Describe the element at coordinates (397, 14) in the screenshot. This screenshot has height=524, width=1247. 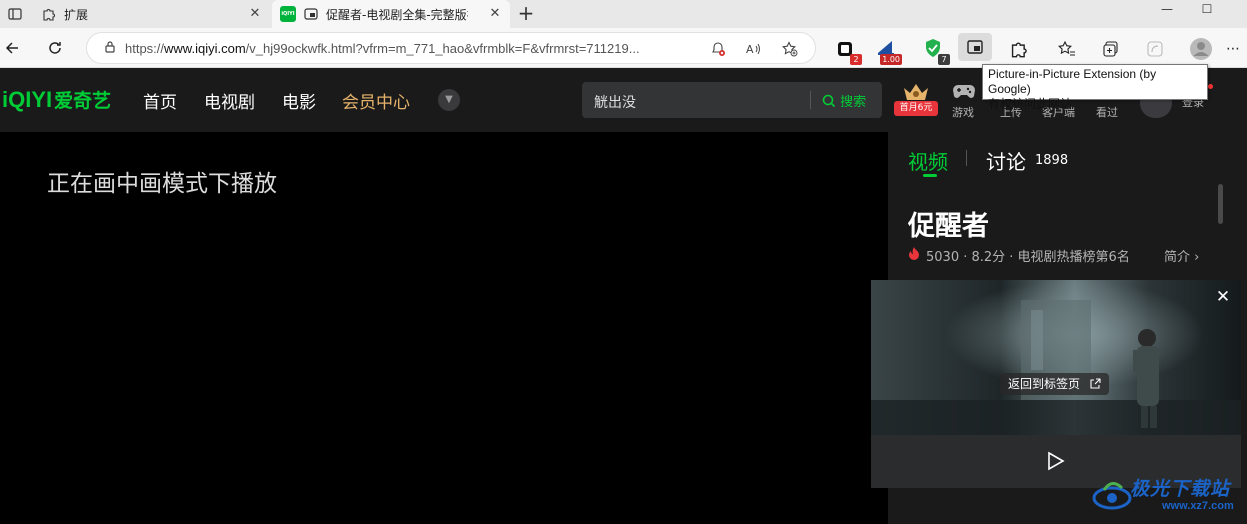
I see `tab-title: 促醒者-电视剧全集-完整版视频在线观看-爱奇艺` at that location.